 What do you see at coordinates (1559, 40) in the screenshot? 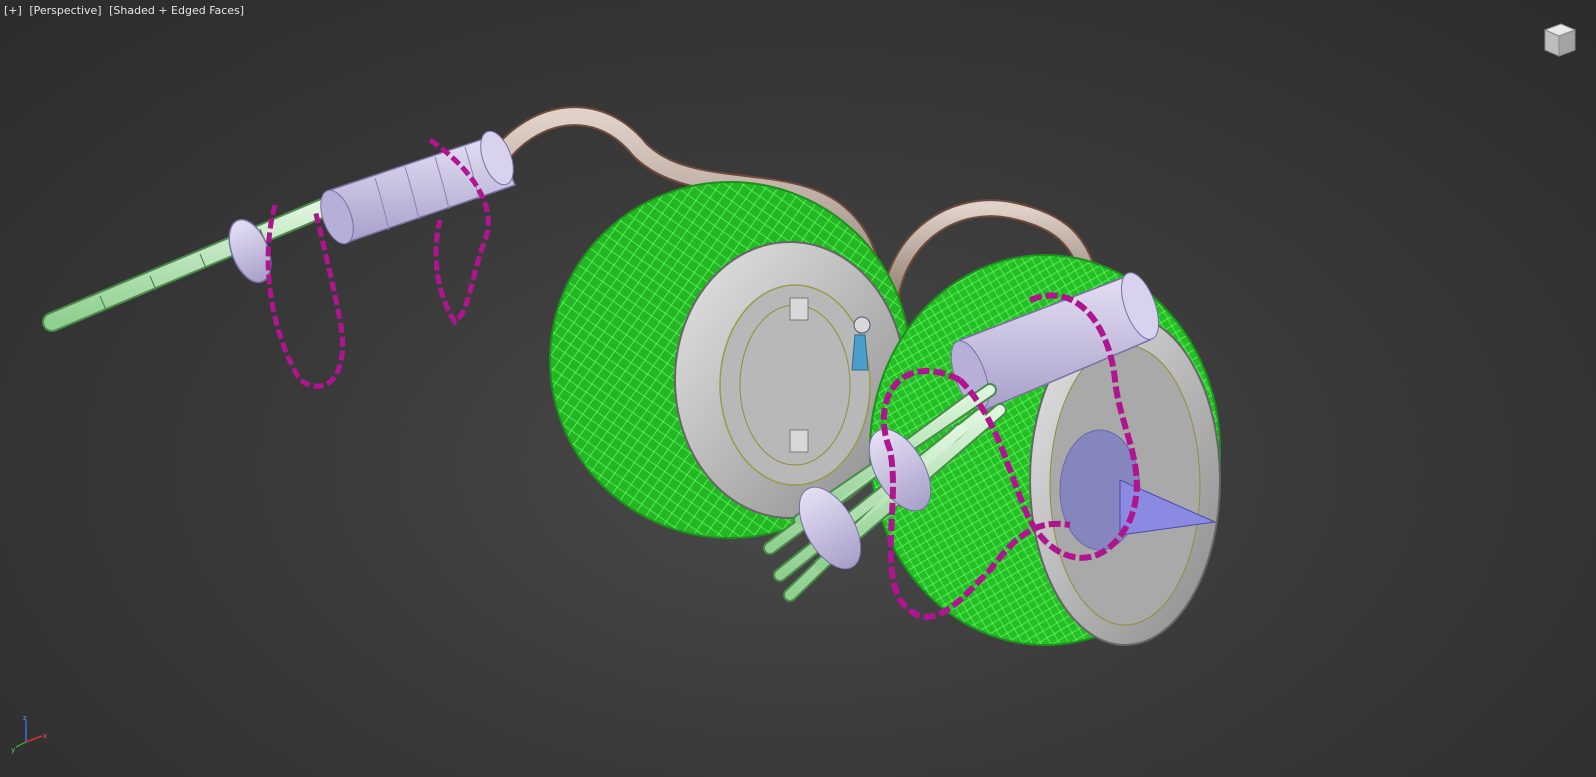
I see `viewcube-icon` at bounding box center [1559, 40].